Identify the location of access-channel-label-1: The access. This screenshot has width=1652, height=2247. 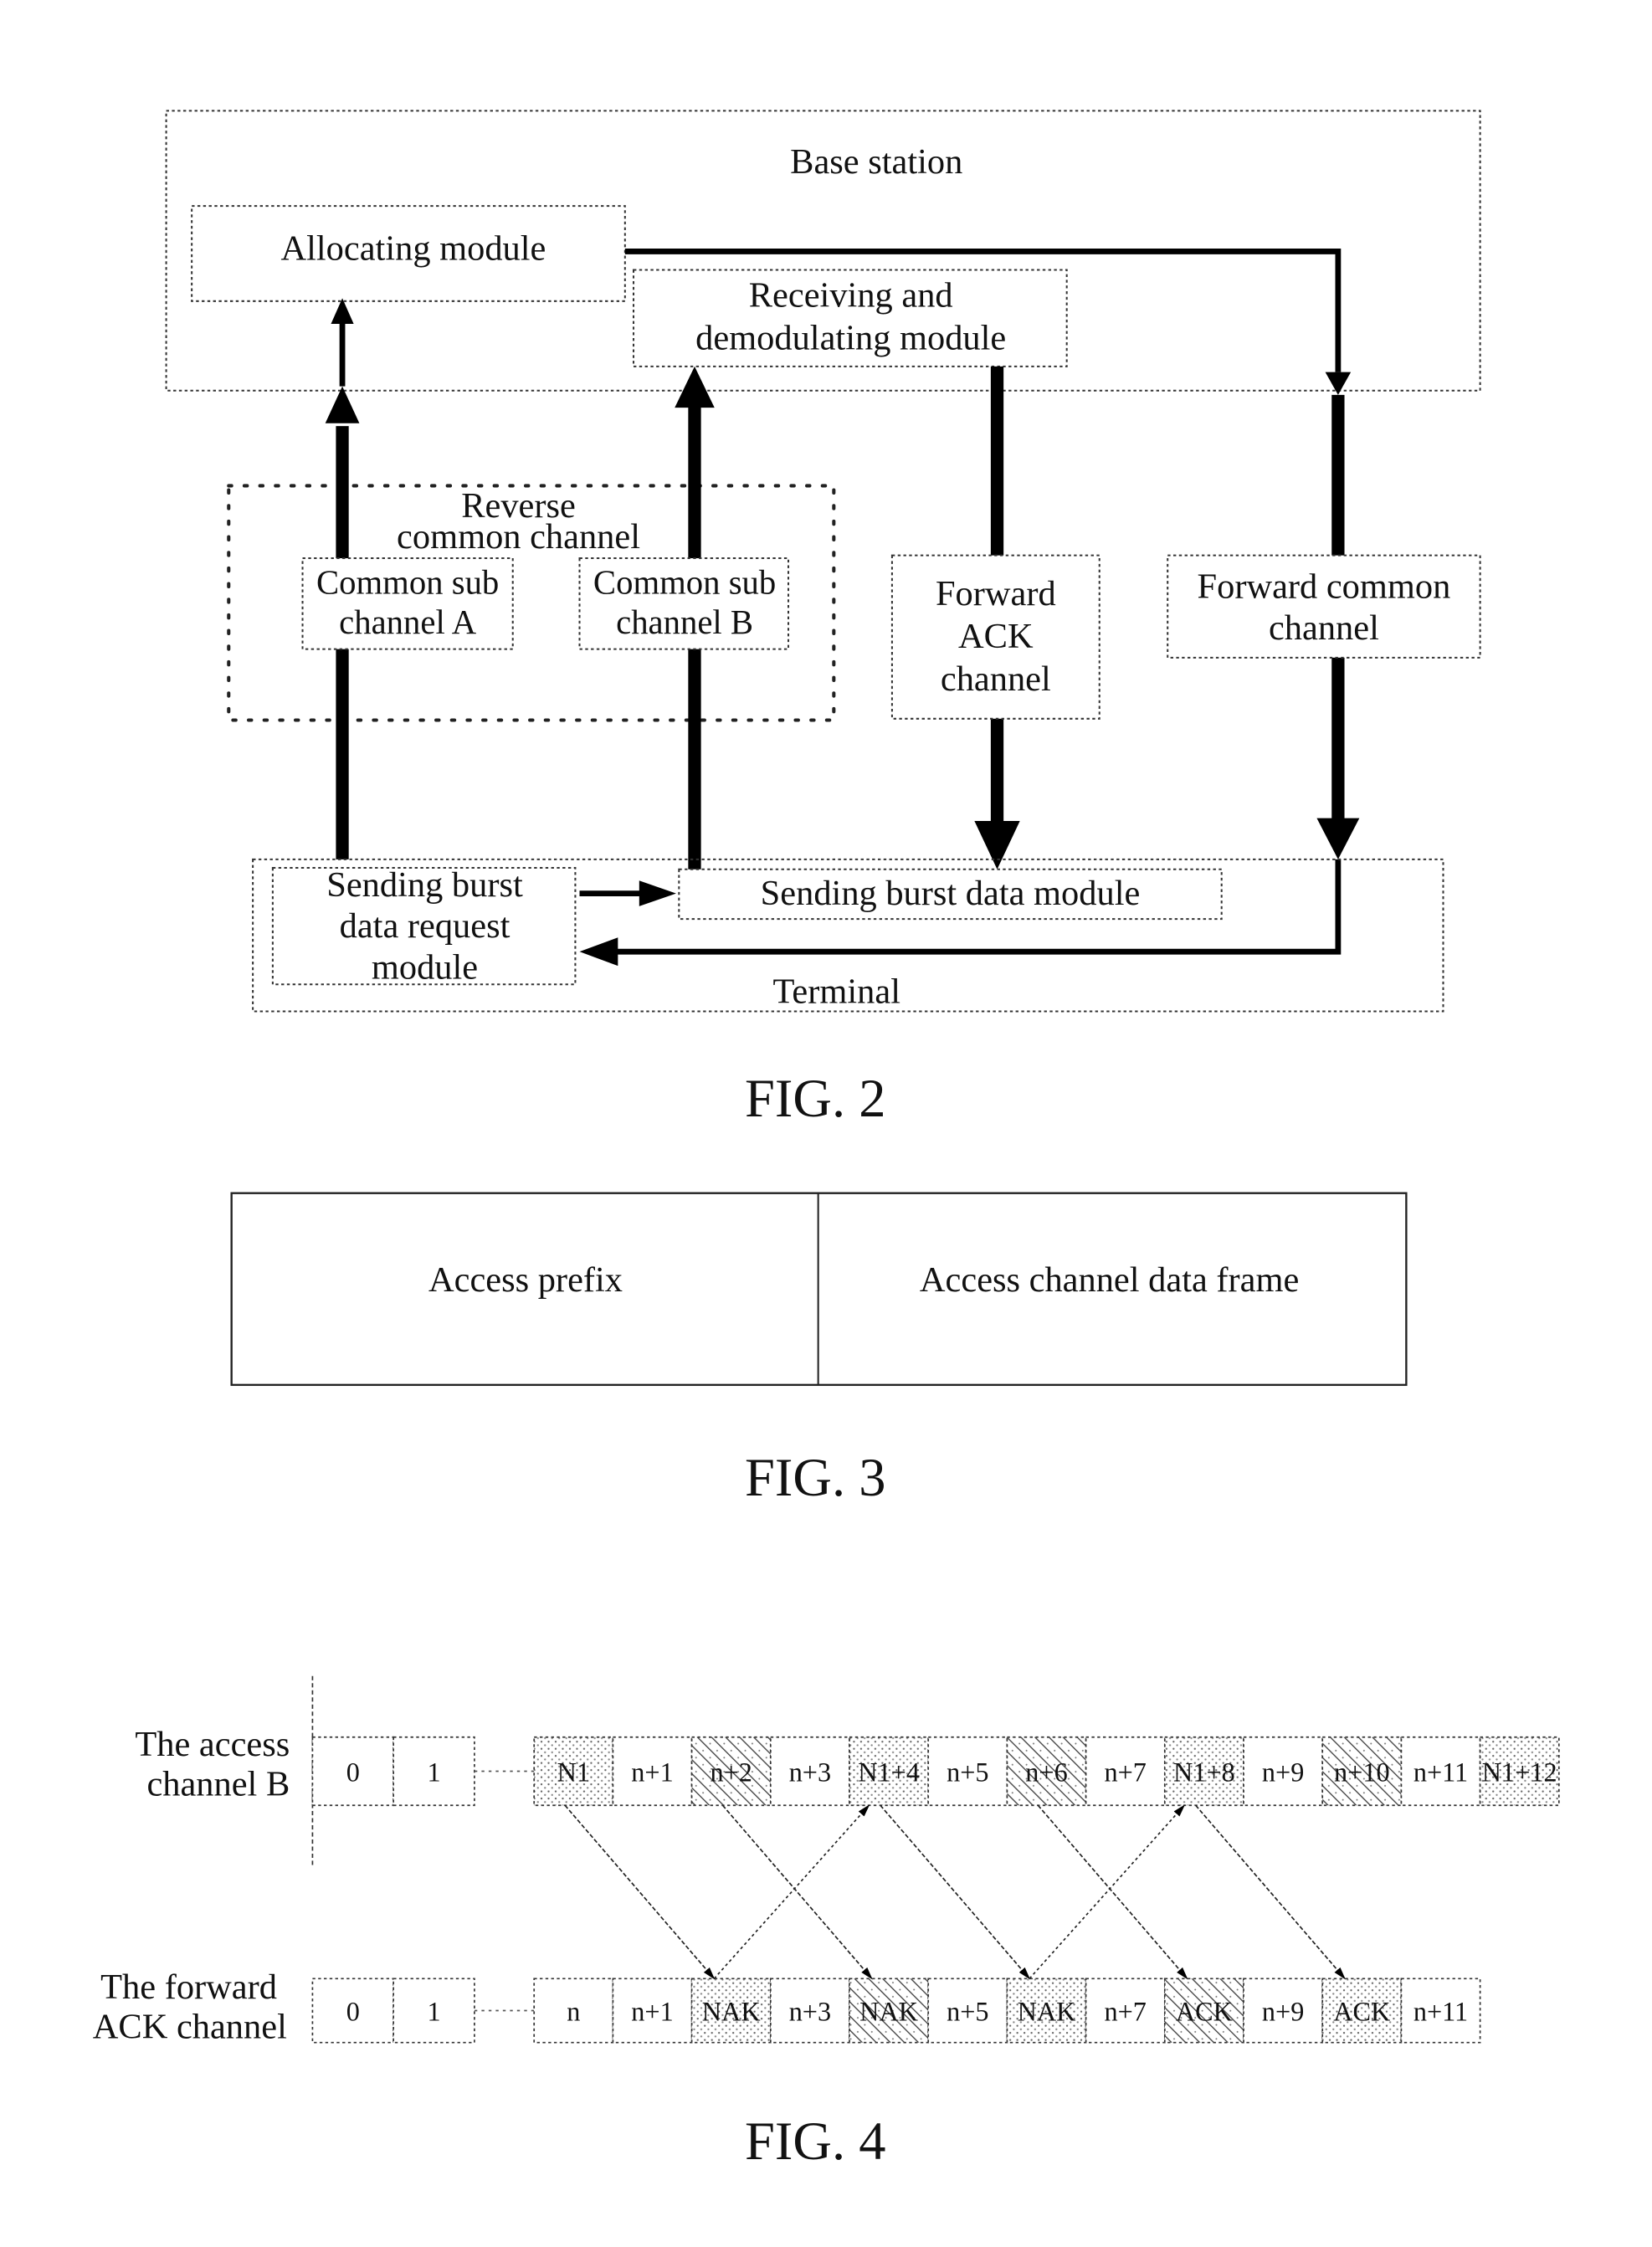
(212, 1744).